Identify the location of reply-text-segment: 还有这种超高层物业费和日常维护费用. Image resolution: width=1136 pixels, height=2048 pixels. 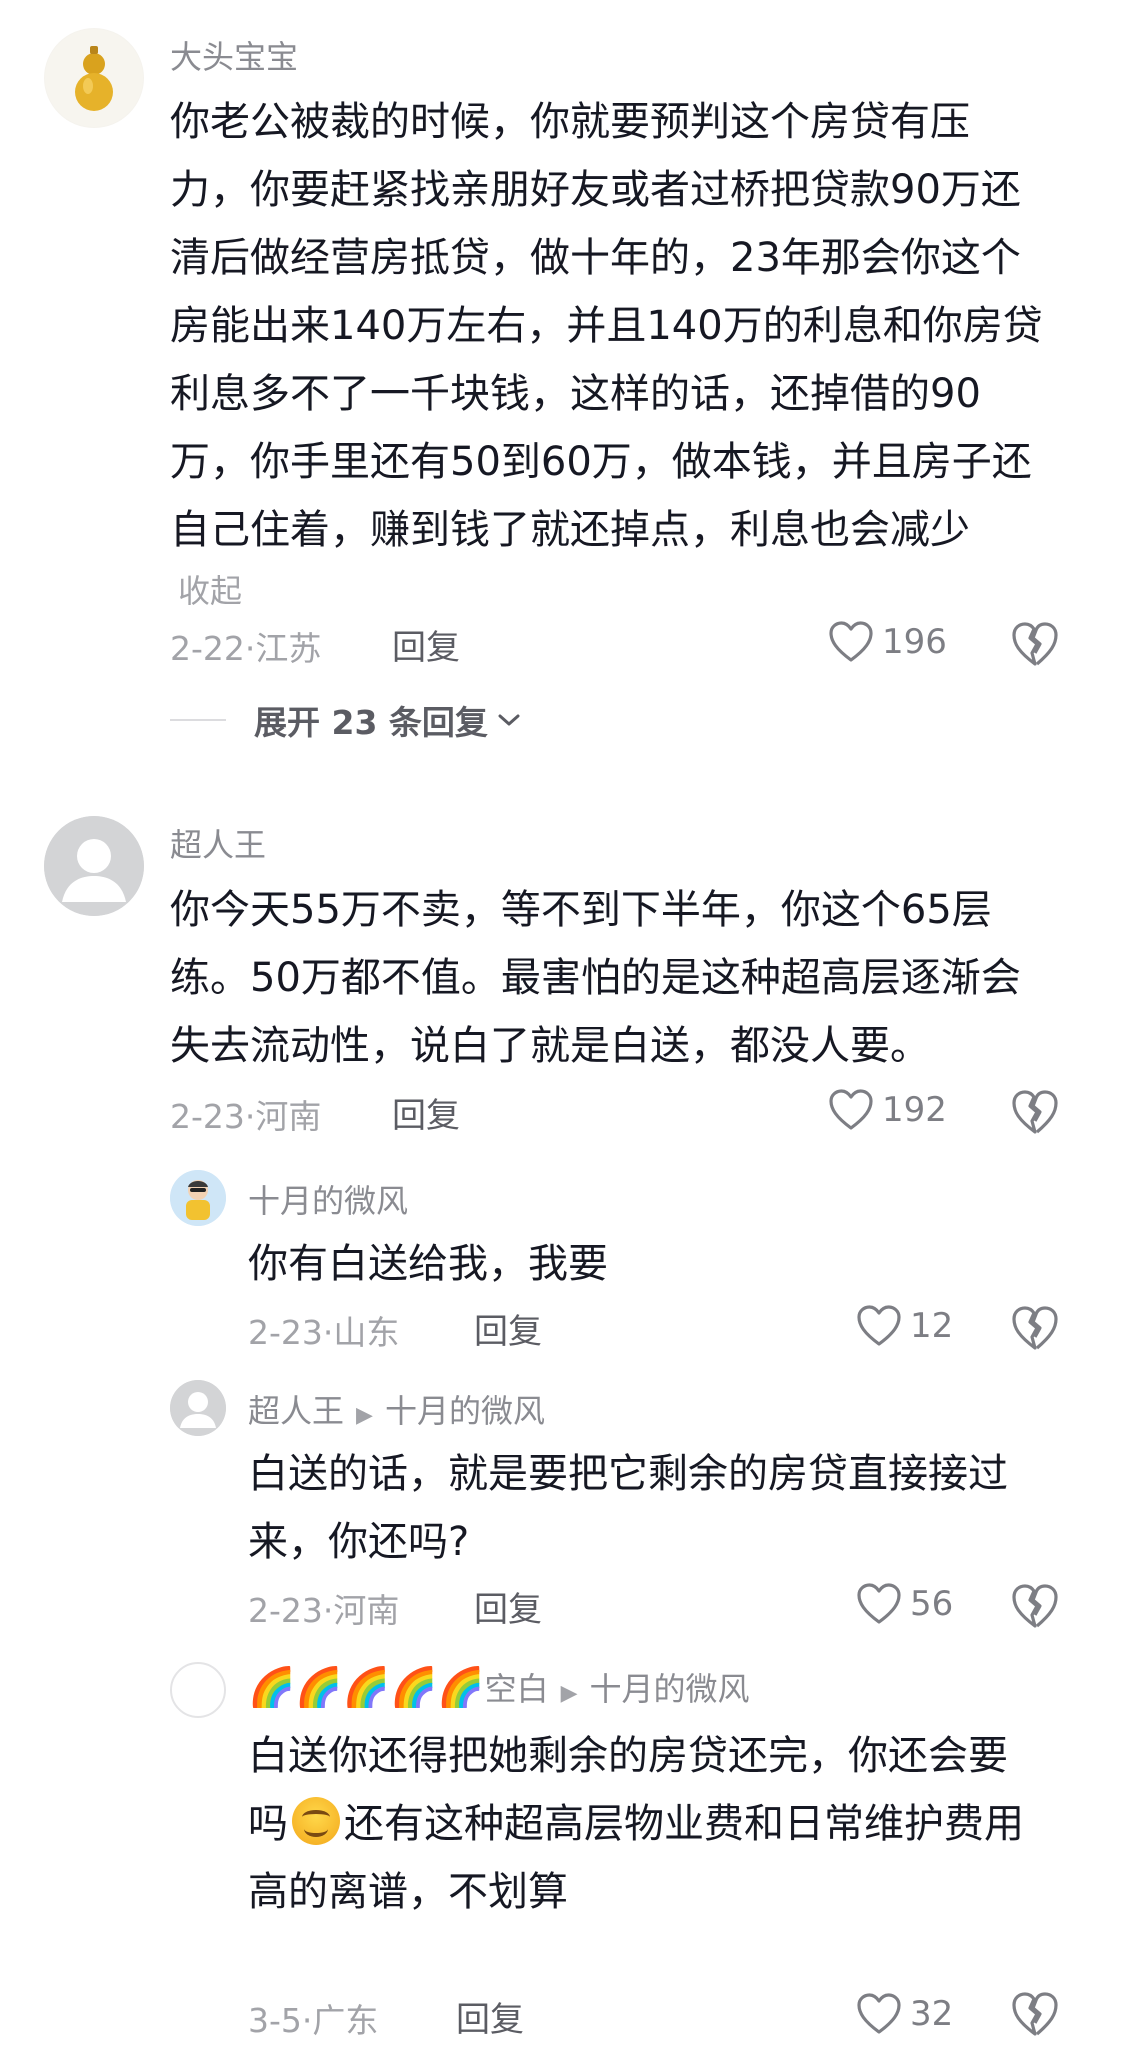
(684, 1824).